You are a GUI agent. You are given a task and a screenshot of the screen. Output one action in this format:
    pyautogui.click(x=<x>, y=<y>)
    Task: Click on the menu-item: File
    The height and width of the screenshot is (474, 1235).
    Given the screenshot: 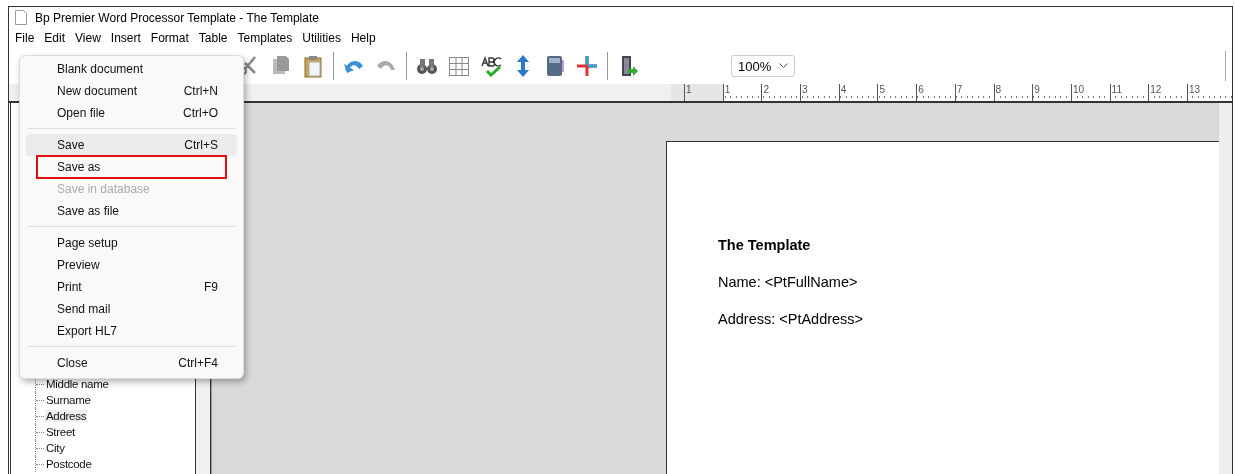 What is the action you would take?
    pyautogui.click(x=25, y=38)
    